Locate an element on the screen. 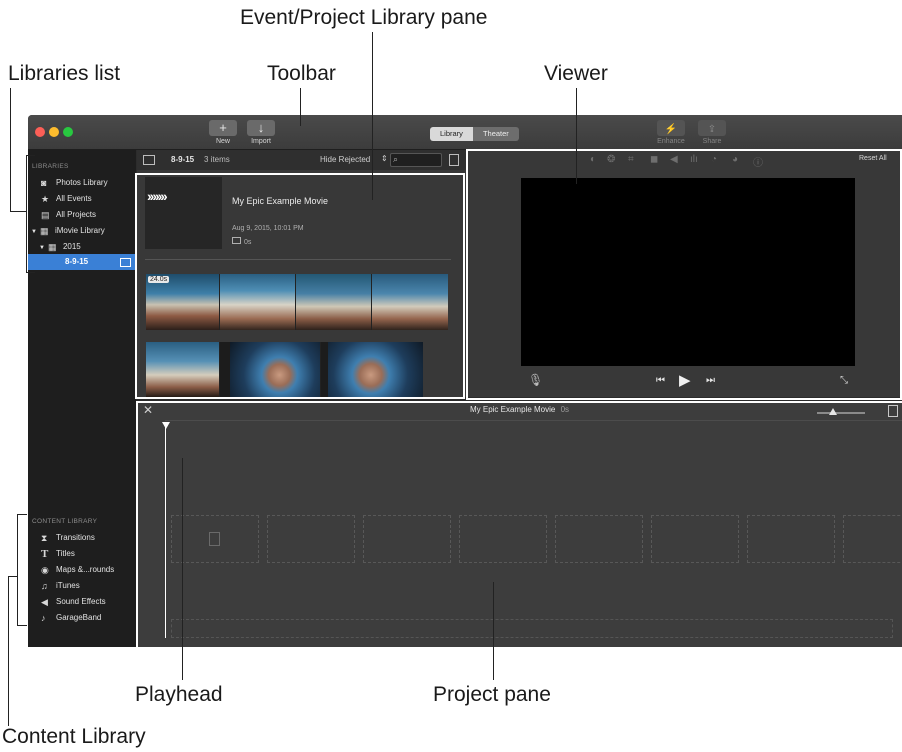  audio-track-area is located at coordinates (532, 628).